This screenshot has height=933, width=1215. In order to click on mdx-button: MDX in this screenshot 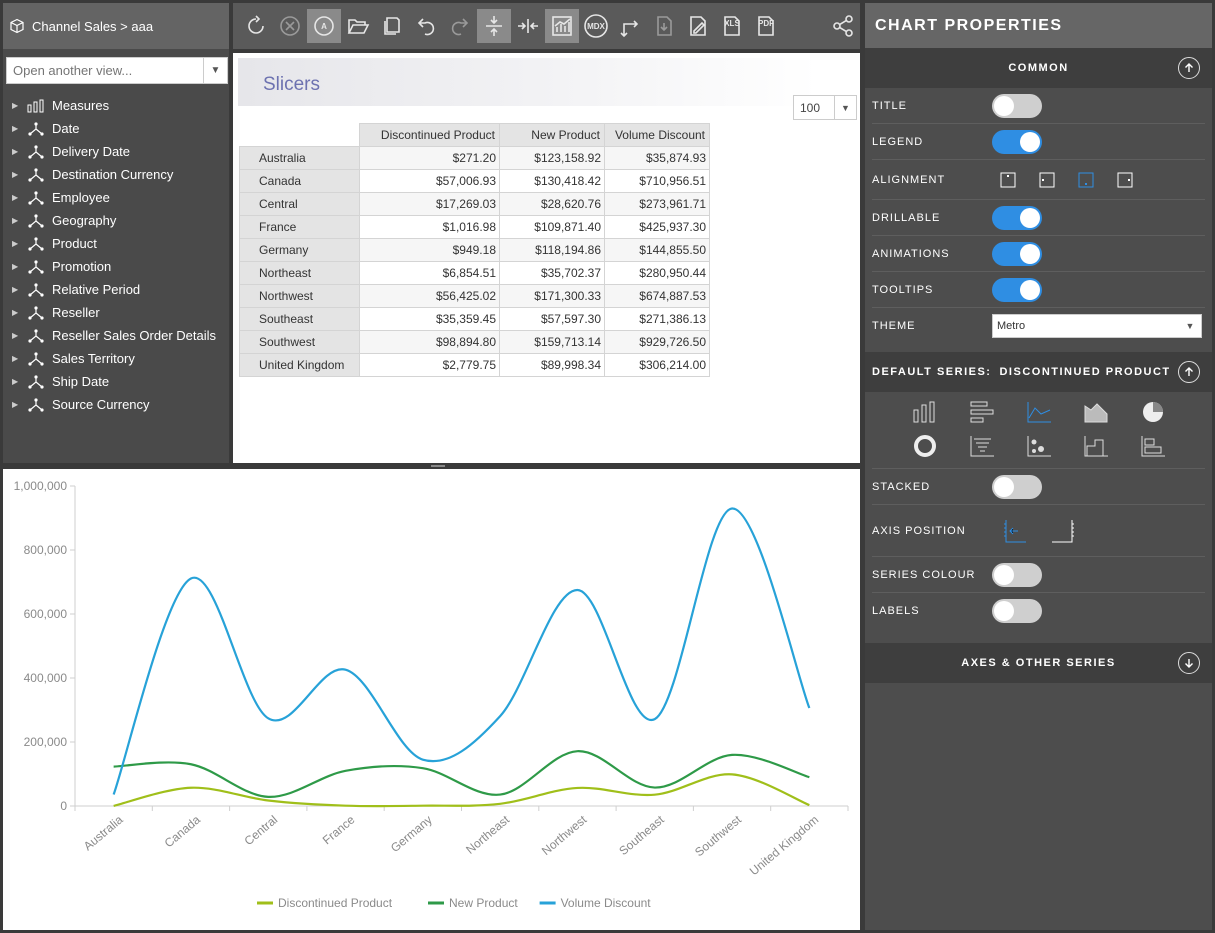, I will do `click(596, 26)`.